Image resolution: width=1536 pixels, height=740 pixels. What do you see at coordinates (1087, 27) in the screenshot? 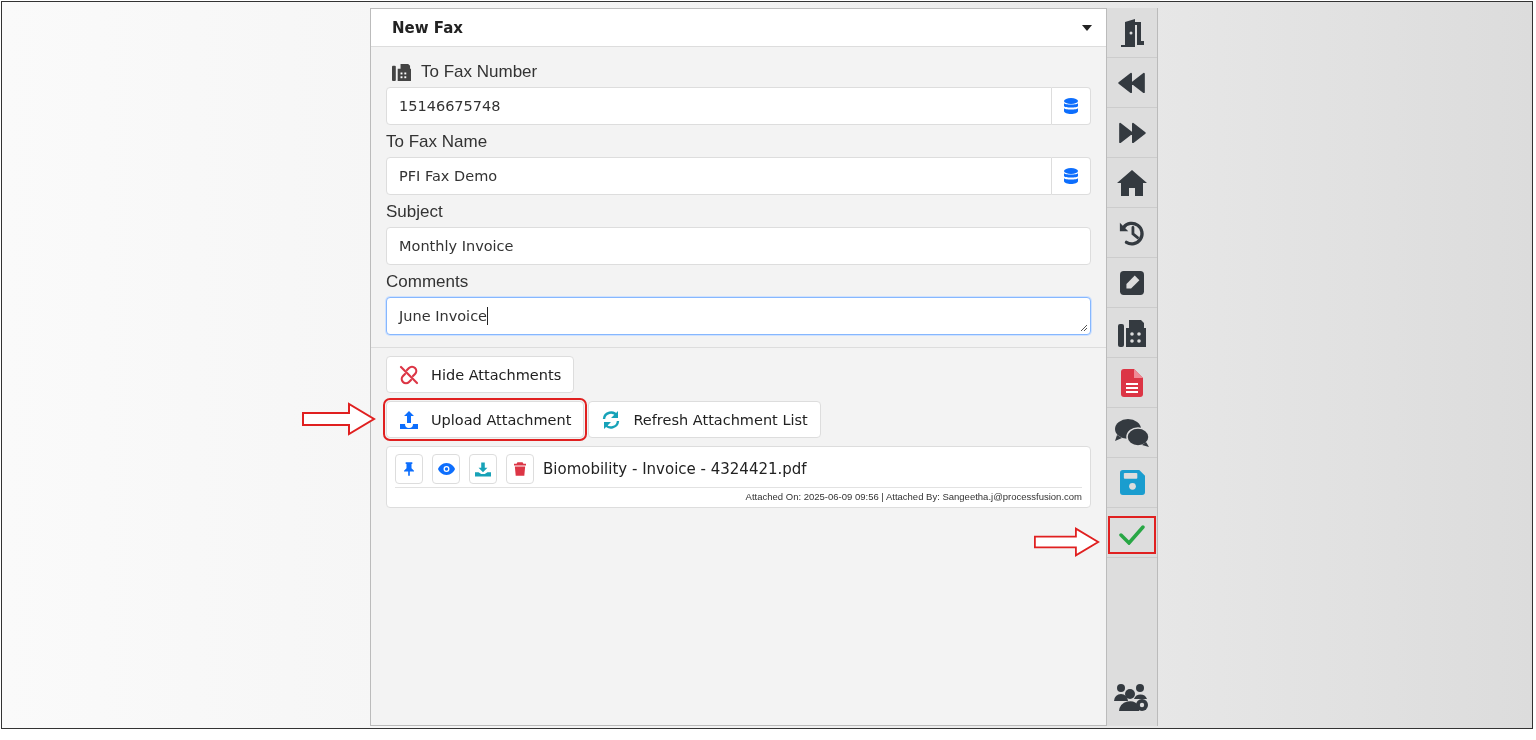
I see `caret-icon` at bounding box center [1087, 27].